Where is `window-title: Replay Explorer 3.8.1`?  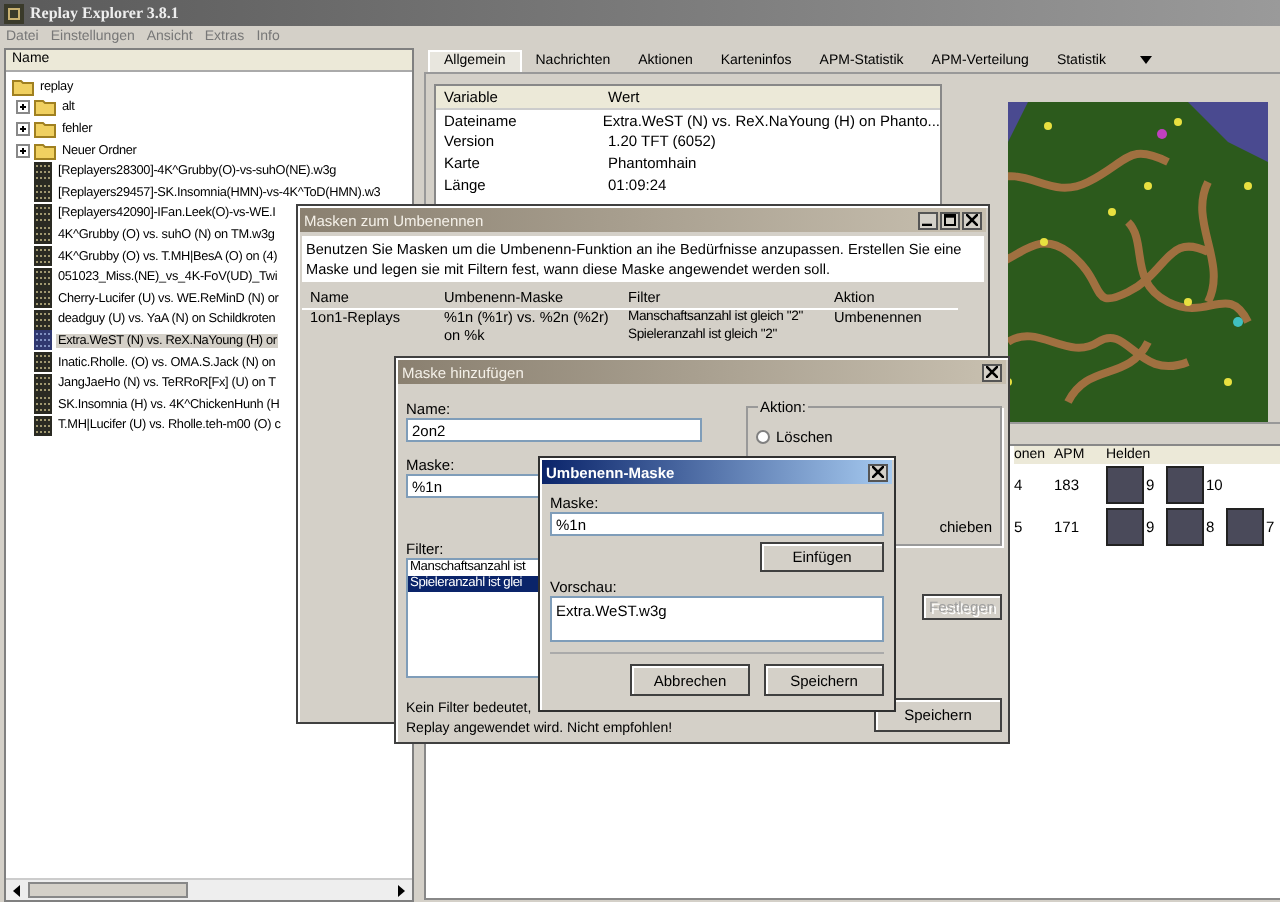
window-title: Replay Explorer 3.8.1 is located at coordinates (104, 13).